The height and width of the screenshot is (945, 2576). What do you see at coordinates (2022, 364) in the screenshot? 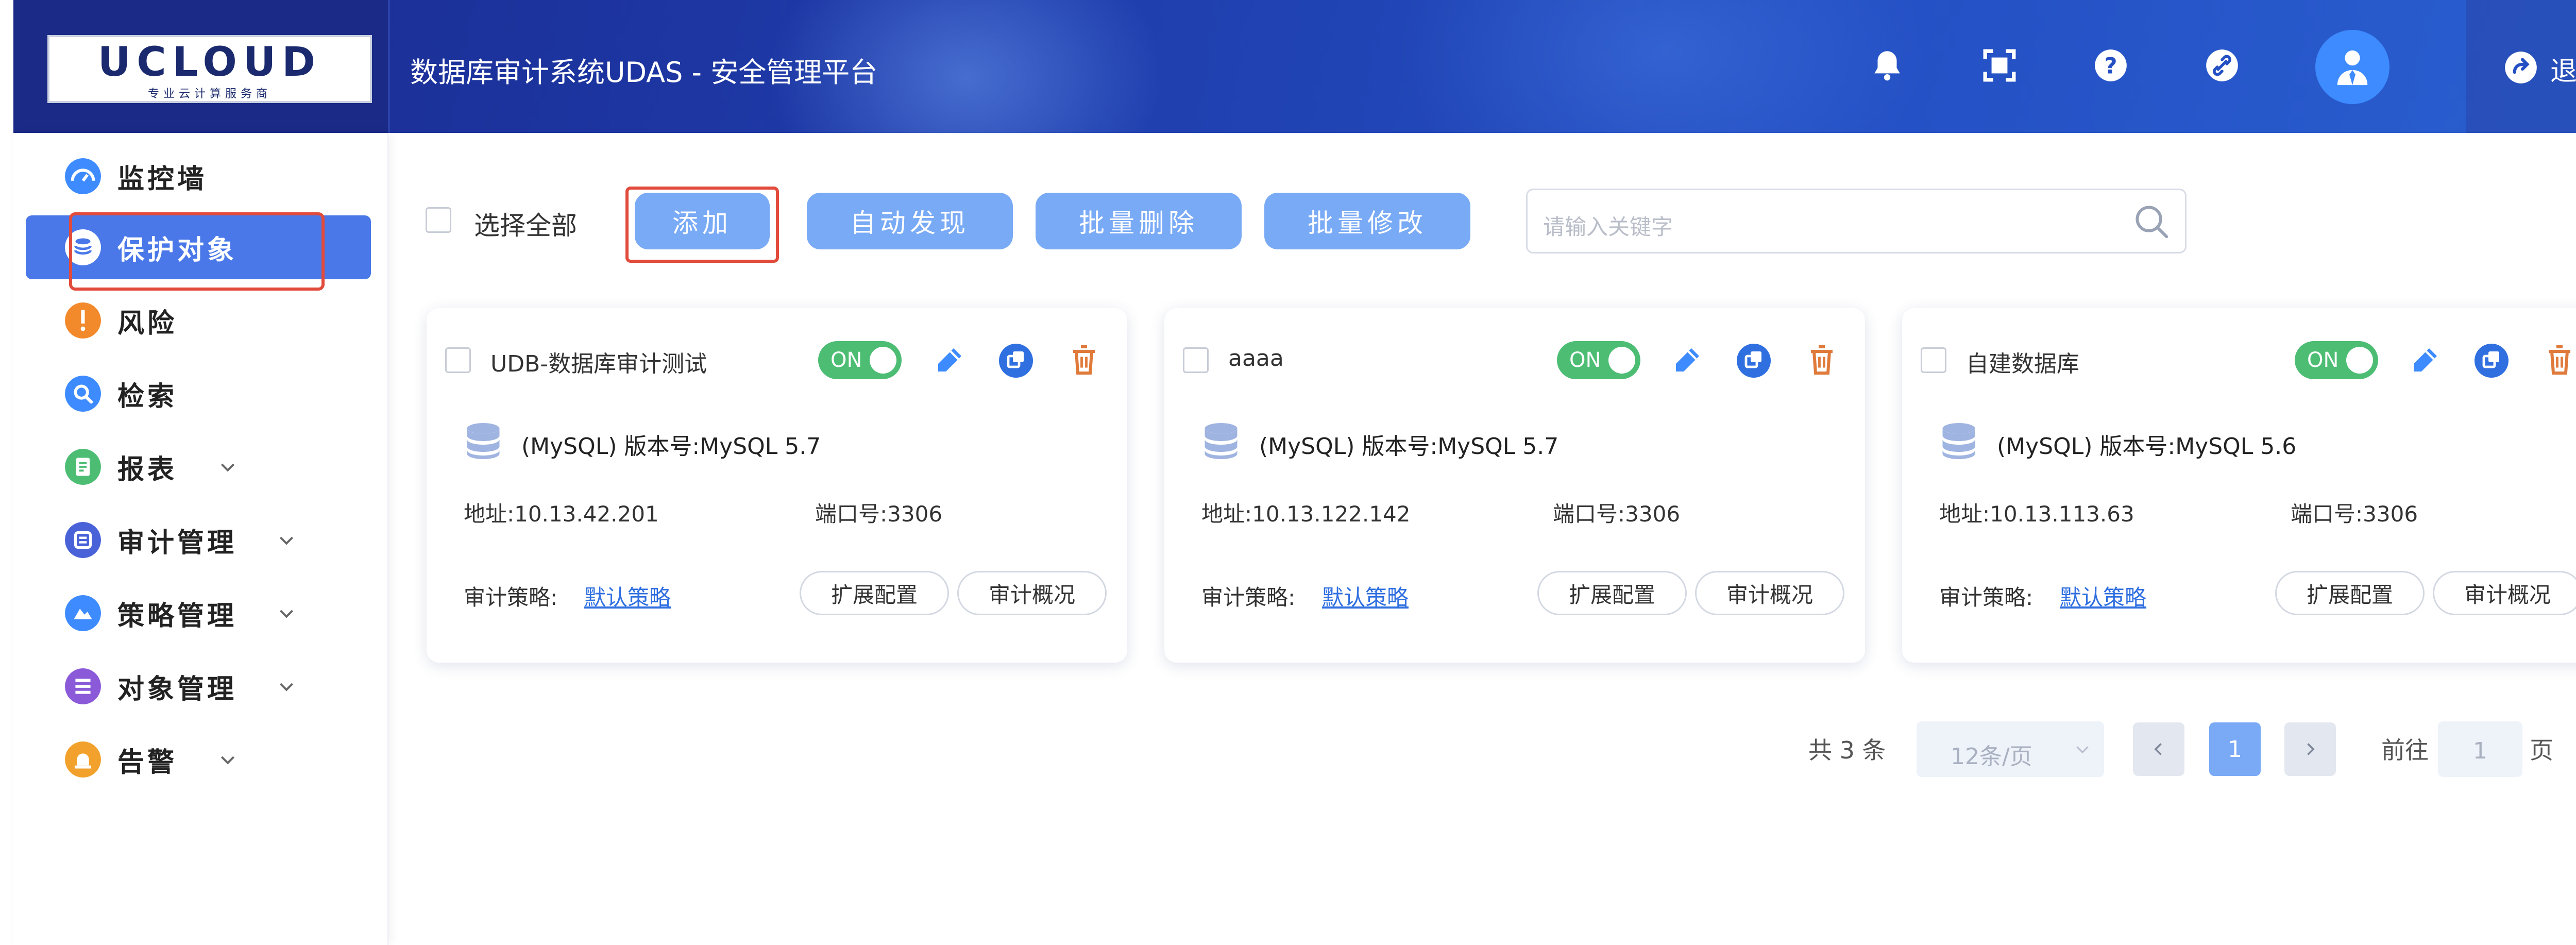
I see `card-title: 自建数据库` at bounding box center [2022, 364].